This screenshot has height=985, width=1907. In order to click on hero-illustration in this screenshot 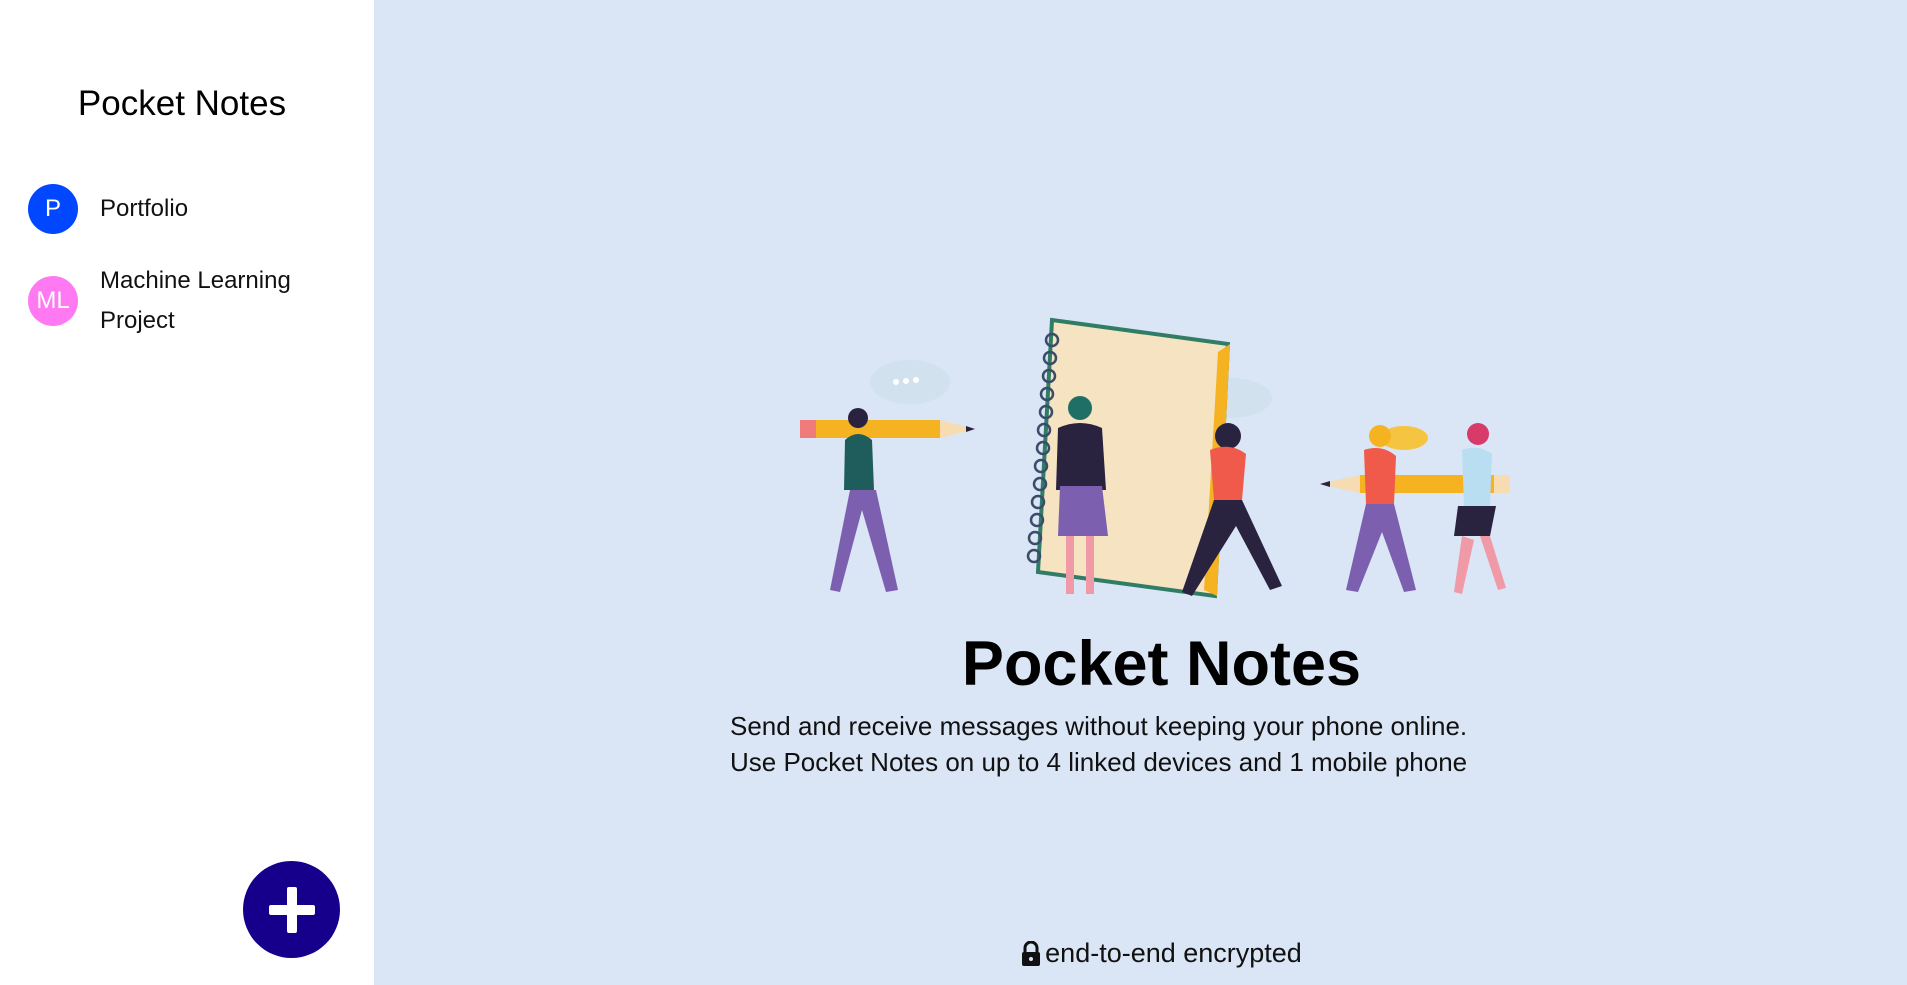, I will do `click(1155, 458)`.